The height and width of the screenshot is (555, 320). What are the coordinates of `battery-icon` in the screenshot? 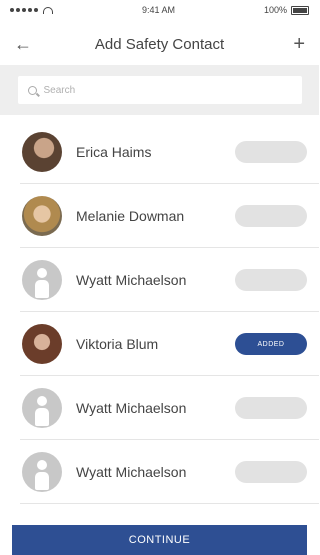 It's located at (300, 10).